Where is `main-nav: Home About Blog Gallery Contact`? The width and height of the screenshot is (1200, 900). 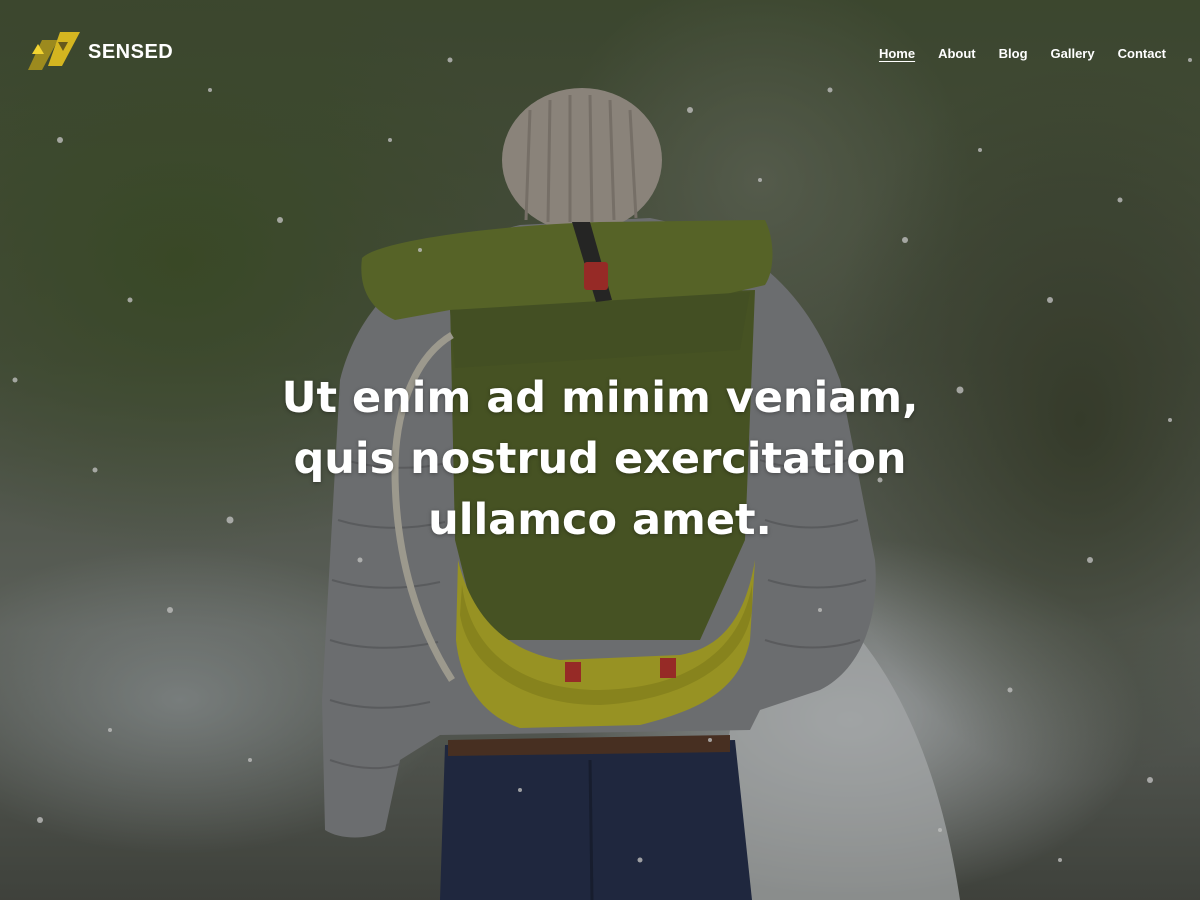 main-nav: Home About Blog Gallery Contact is located at coordinates (1022, 53).